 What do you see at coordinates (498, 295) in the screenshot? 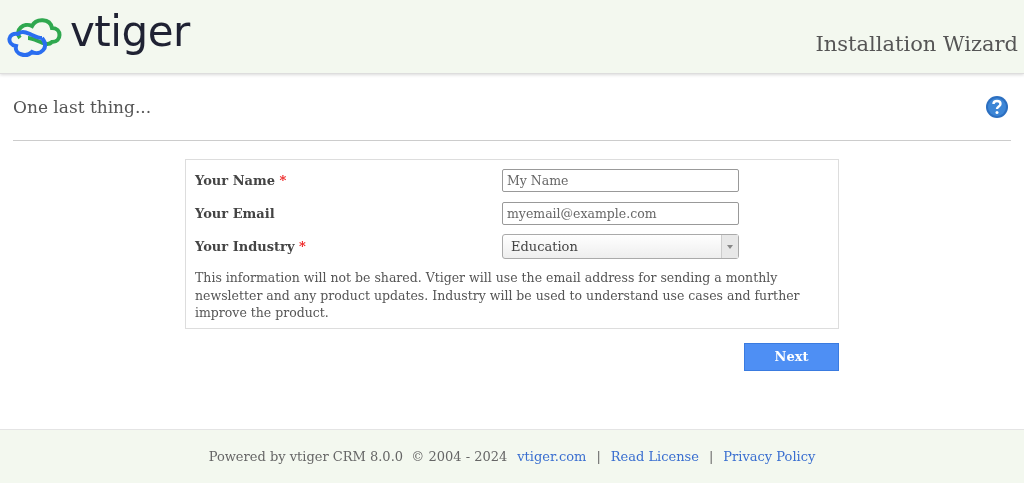
I see `privacy-note: This information will not be shared. Vtiger will use the email address for sending a monthly newsletter and any product updates. Industry will be used to understand use cases and further improve the product.` at bounding box center [498, 295].